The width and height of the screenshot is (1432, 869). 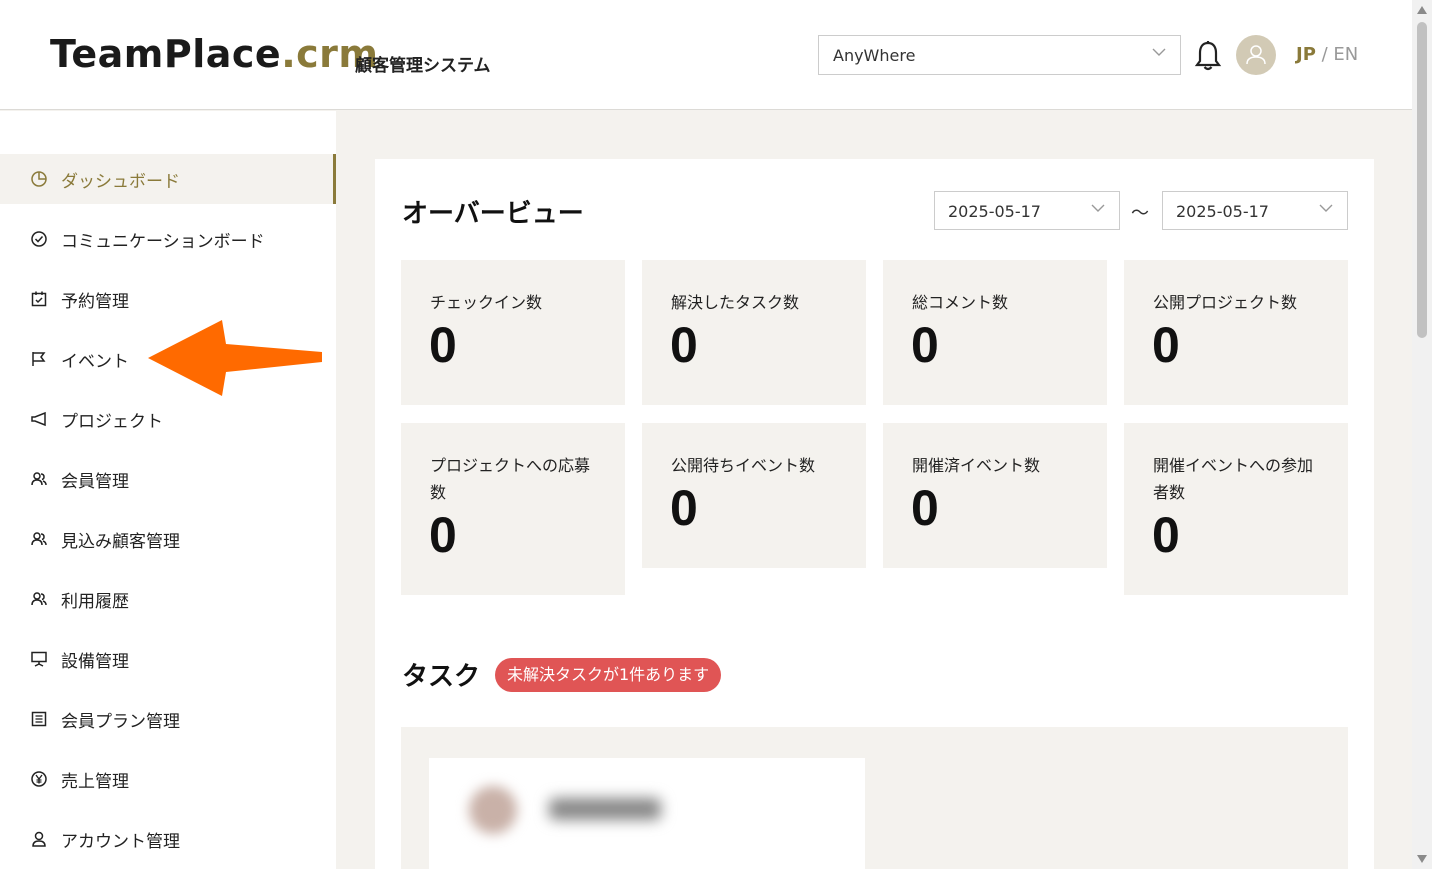 I want to click on megaphone-icon, so click(x=39, y=419).